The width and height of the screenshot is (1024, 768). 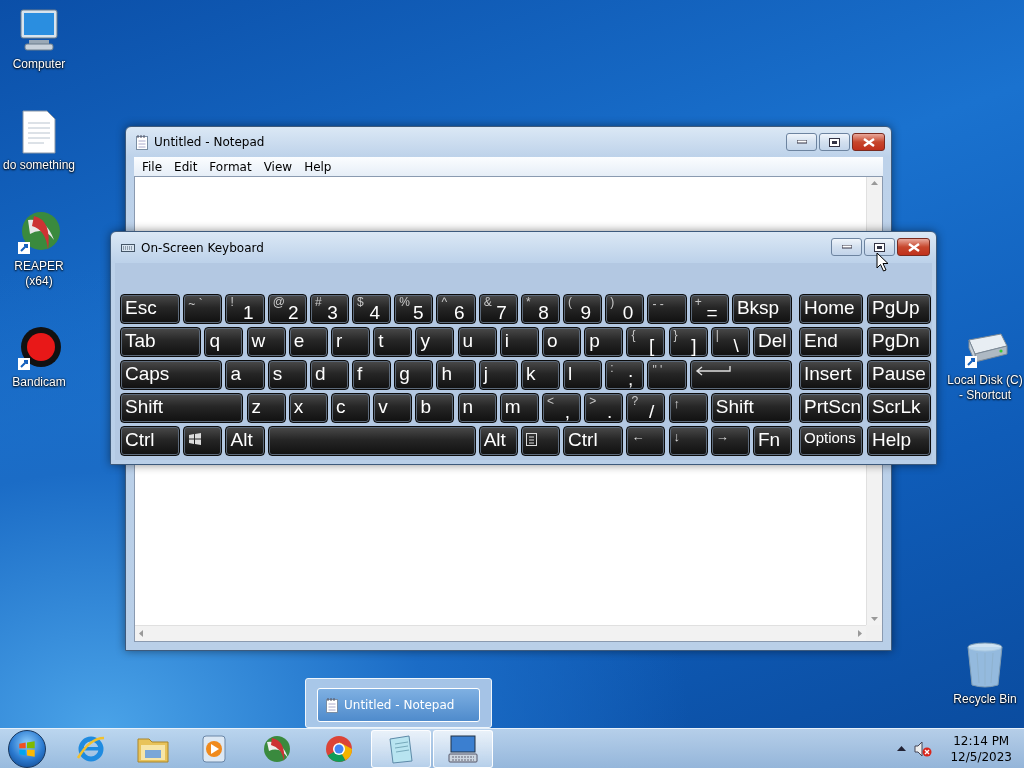 I want to click on key: z, so click(x=266, y=408).